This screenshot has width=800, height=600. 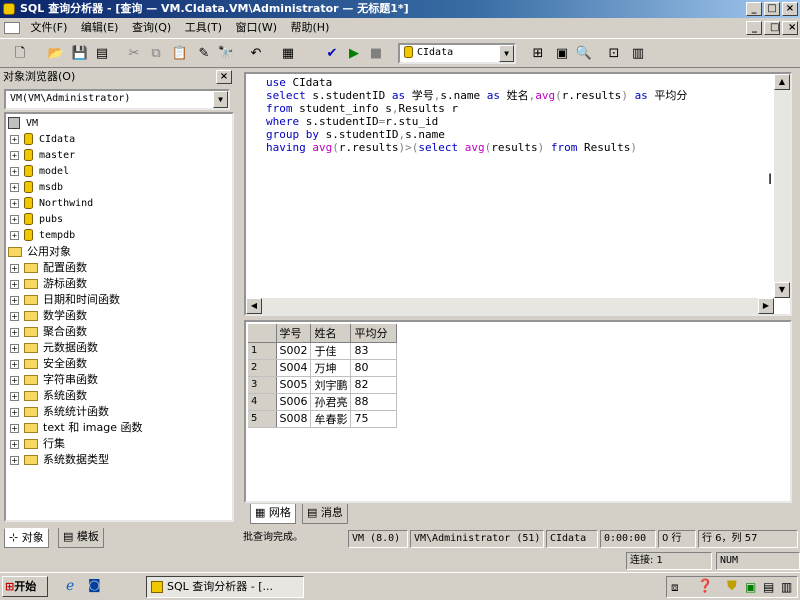 What do you see at coordinates (226, 54) in the screenshot?
I see `find-icon: 🔭` at bounding box center [226, 54].